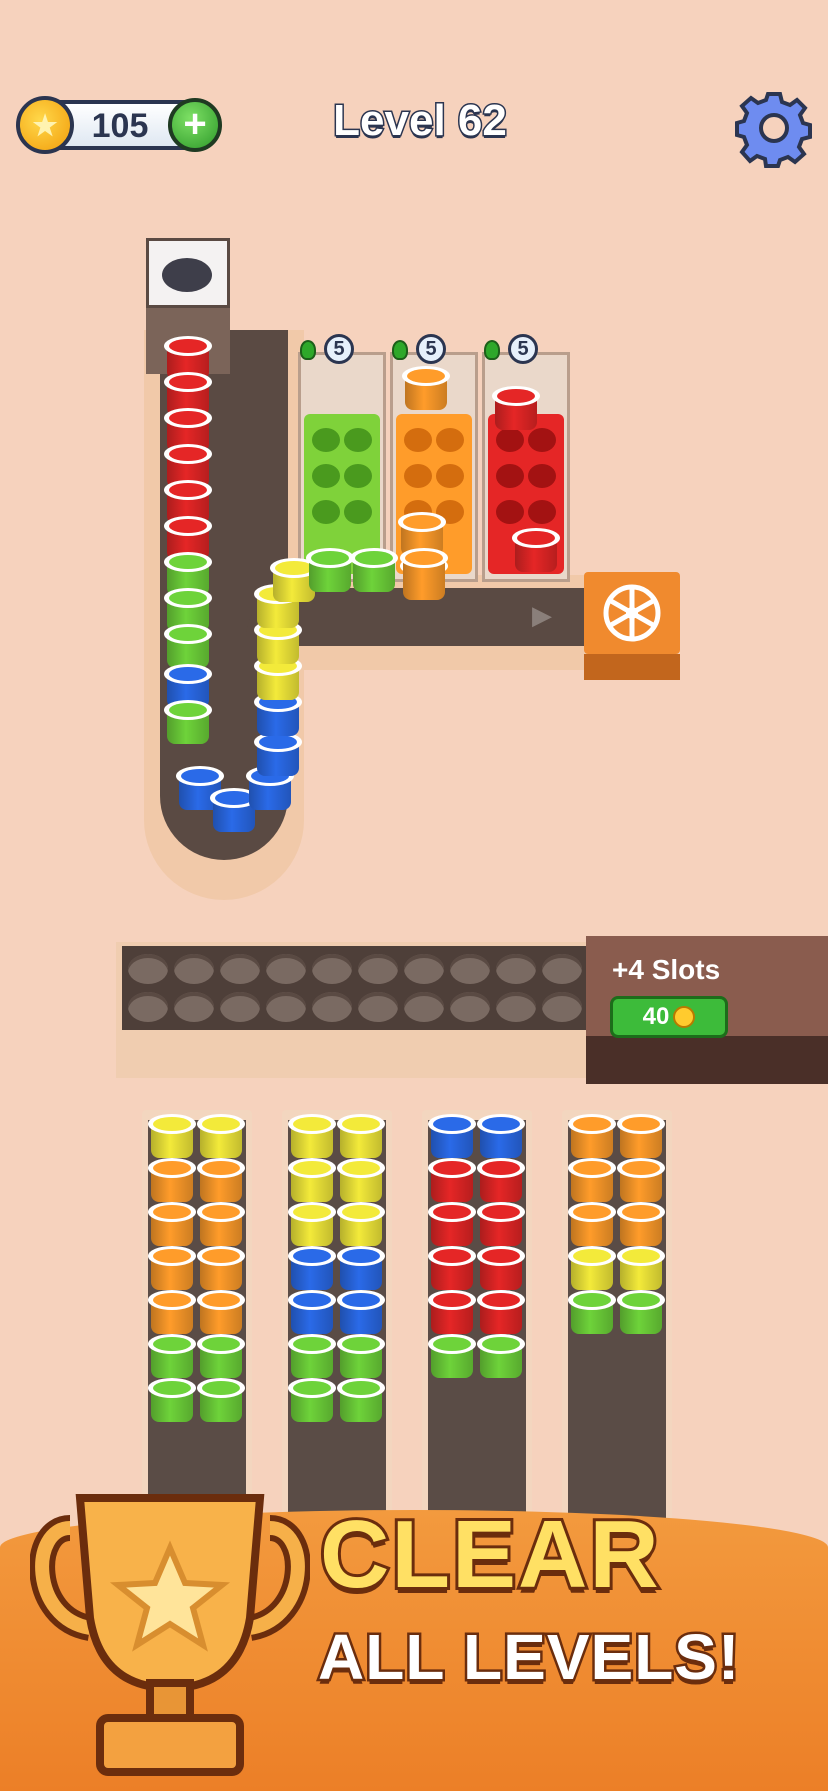  Describe the element at coordinates (489, 1554) in the screenshot. I see `banner-title: CLEAR` at that location.